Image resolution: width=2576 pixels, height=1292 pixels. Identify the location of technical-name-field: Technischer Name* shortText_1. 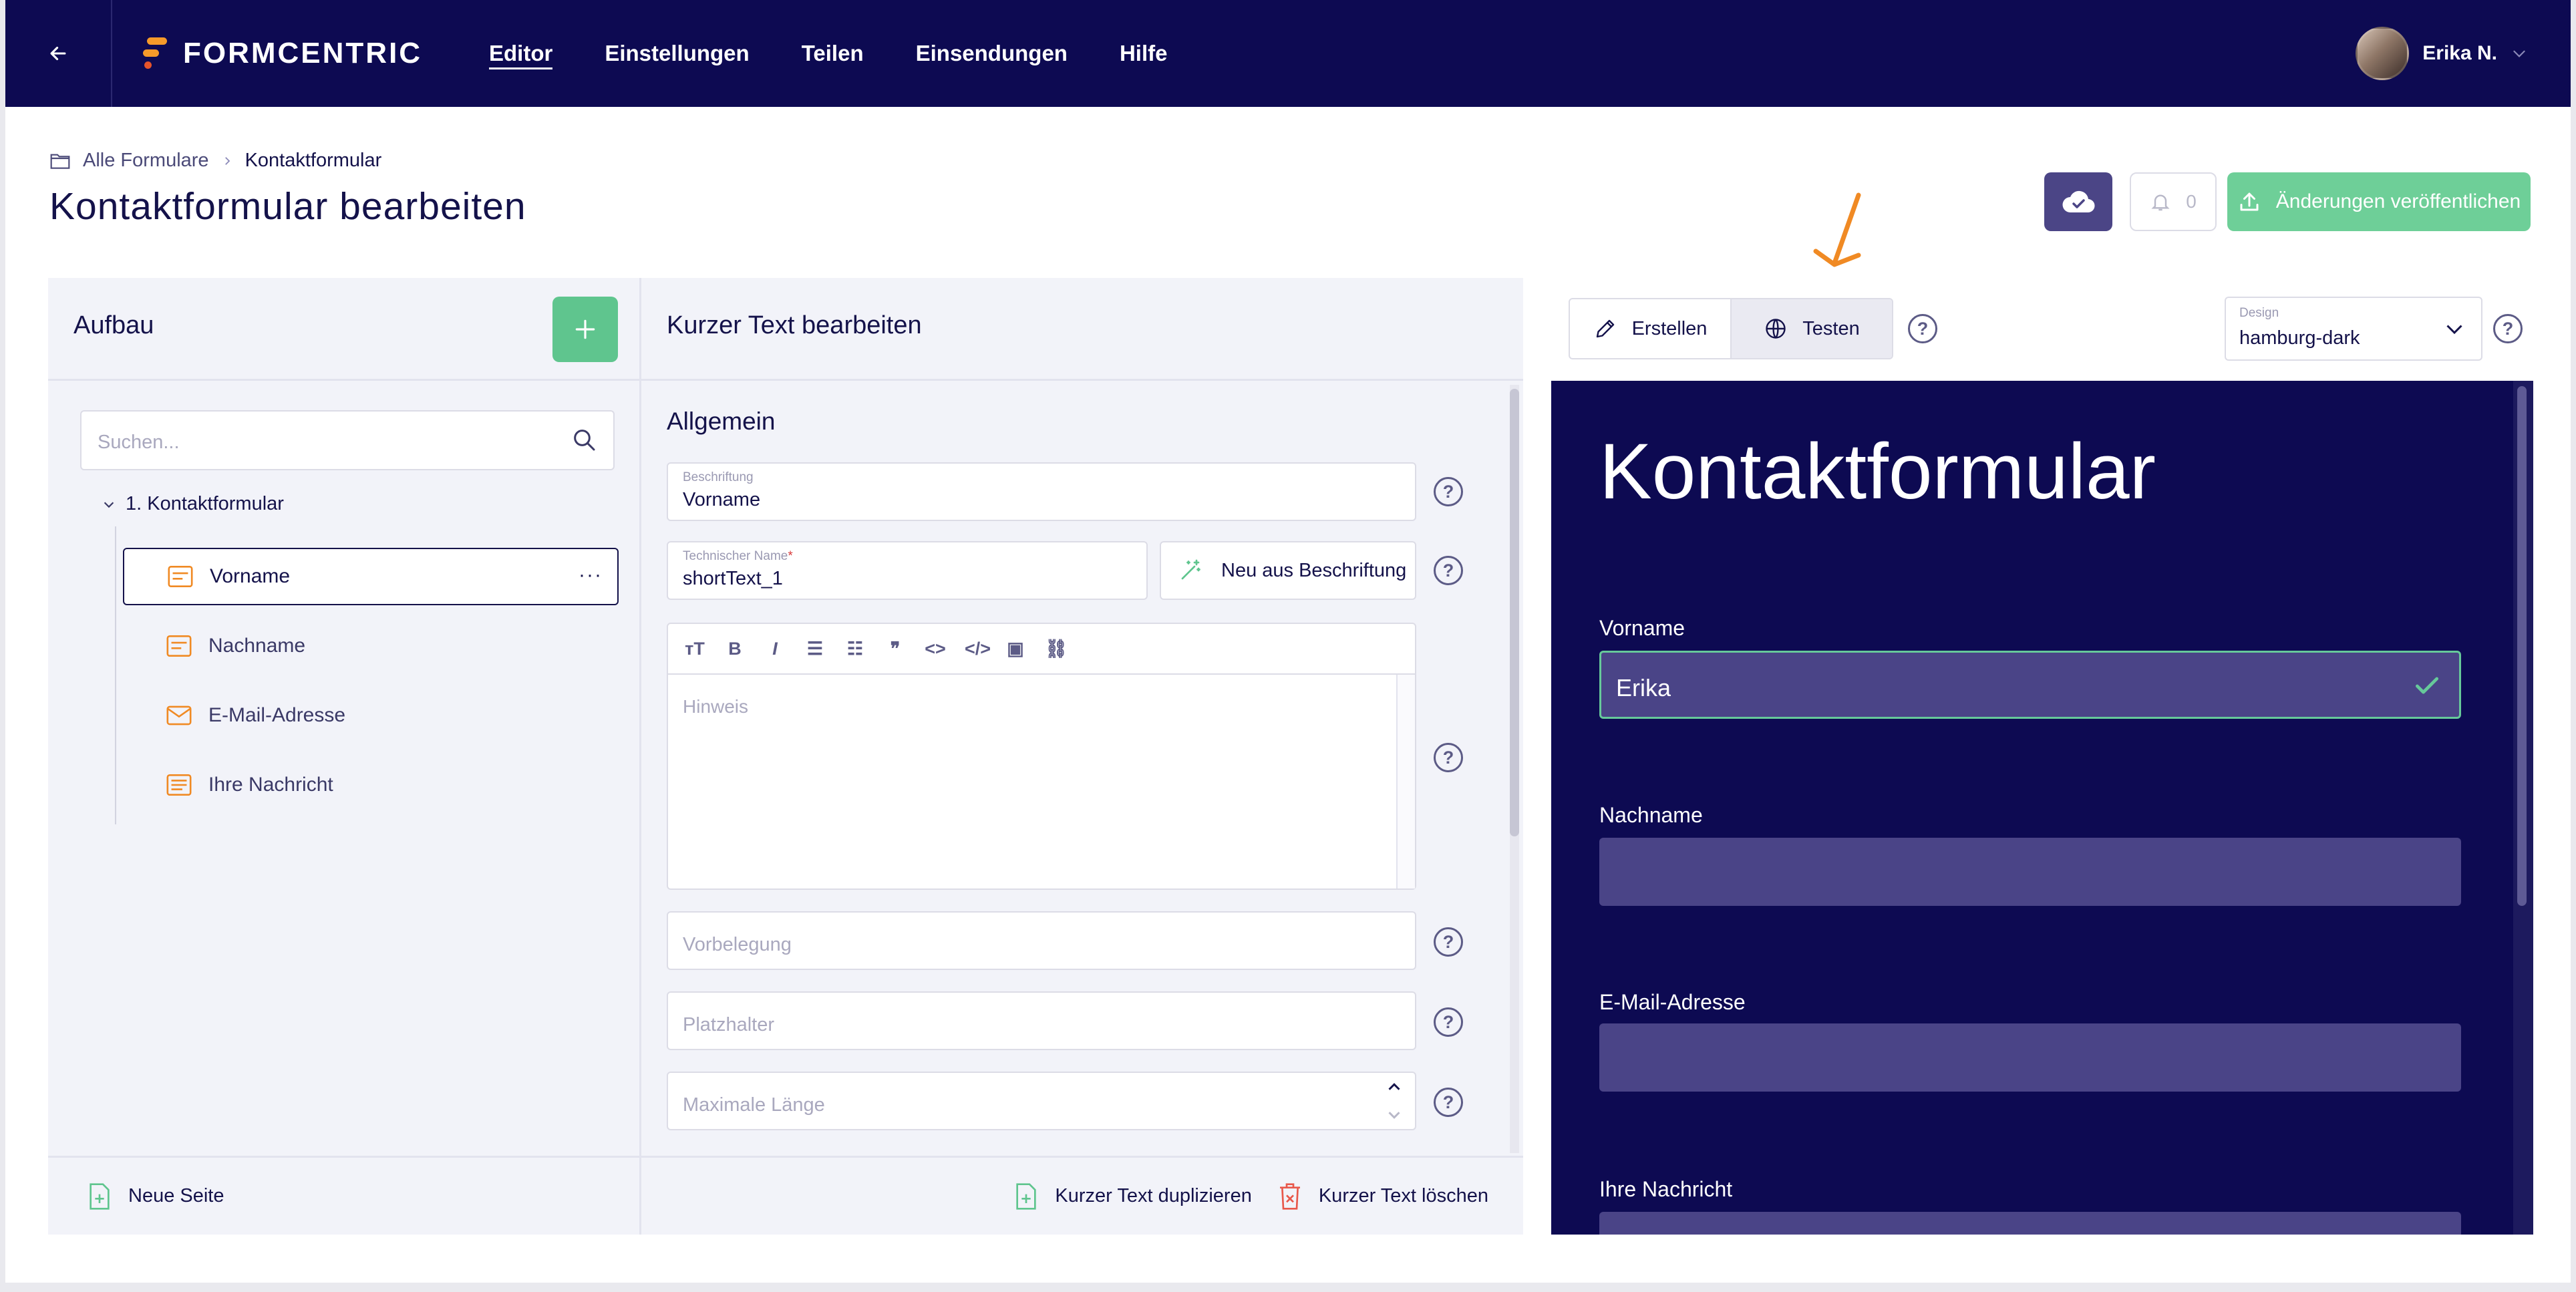
(907, 570).